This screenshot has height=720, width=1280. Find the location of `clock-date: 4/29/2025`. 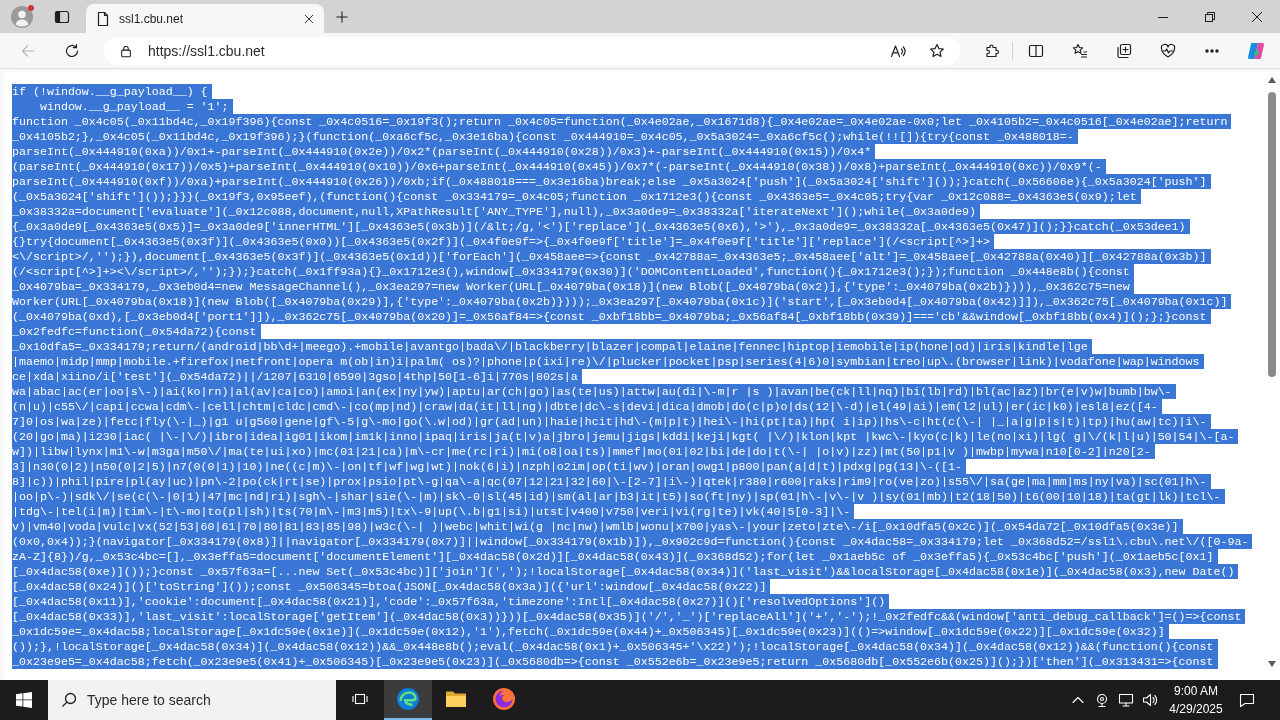

clock-date: 4/29/2025 is located at coordinates (1196, 709).